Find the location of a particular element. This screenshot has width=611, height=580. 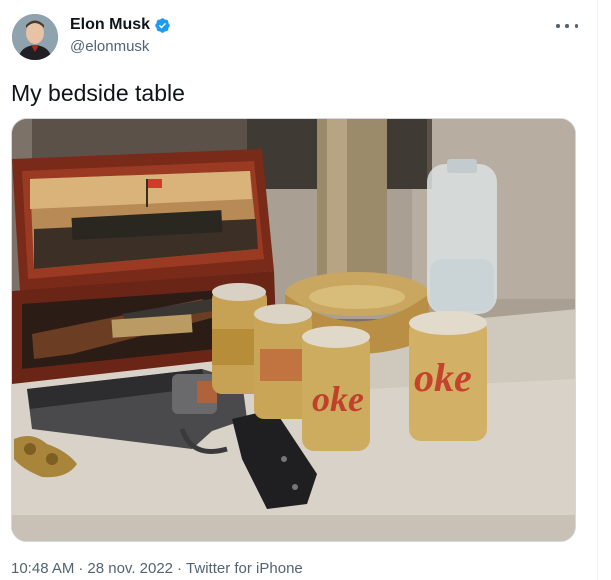

avatar is located at coordinates (35, 37).